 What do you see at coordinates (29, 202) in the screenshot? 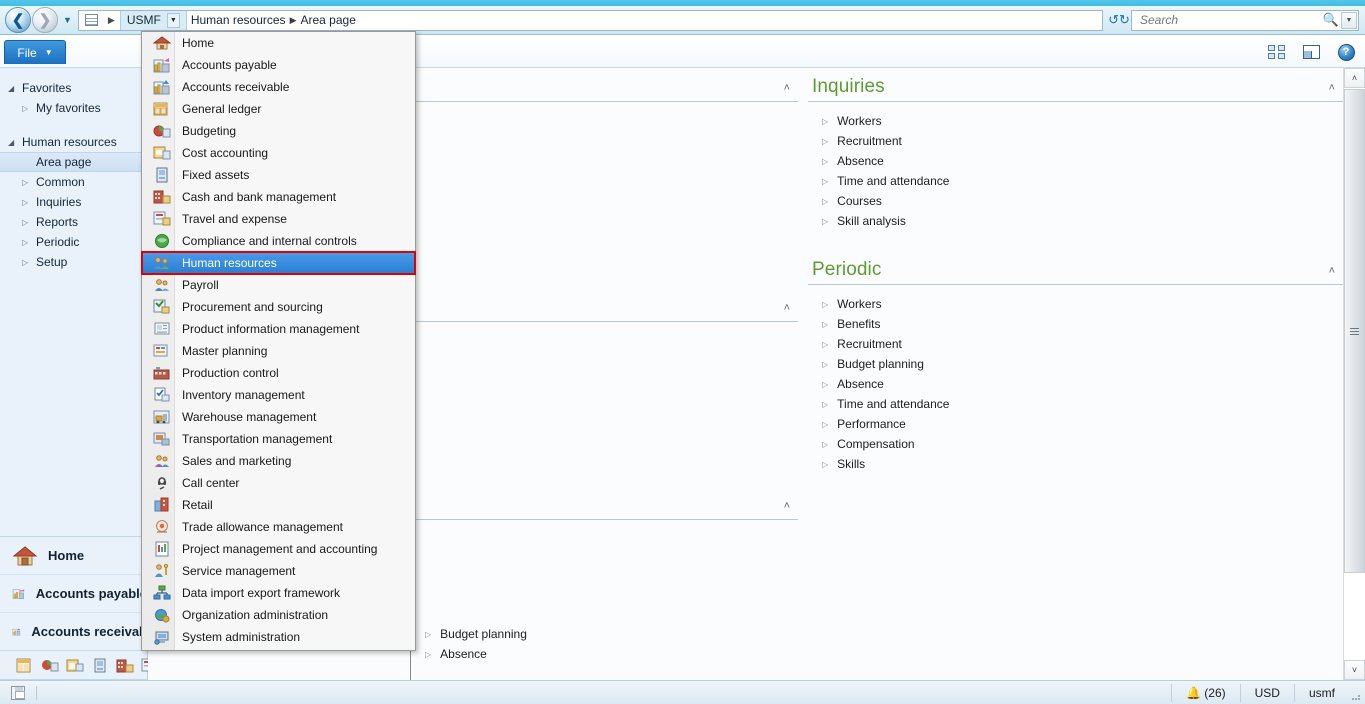
I see `inquiries-expander-icon: ▷` at bounding box center [29, 202].